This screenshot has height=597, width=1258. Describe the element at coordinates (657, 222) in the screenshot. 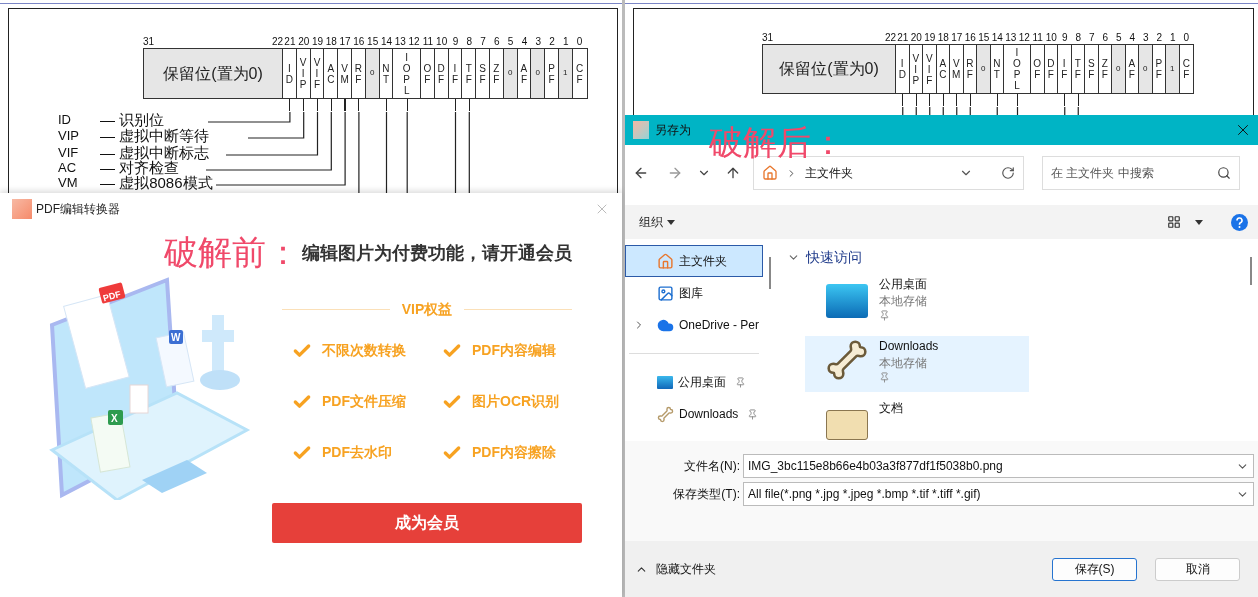

I see `organize-menu: 组织` at that location.